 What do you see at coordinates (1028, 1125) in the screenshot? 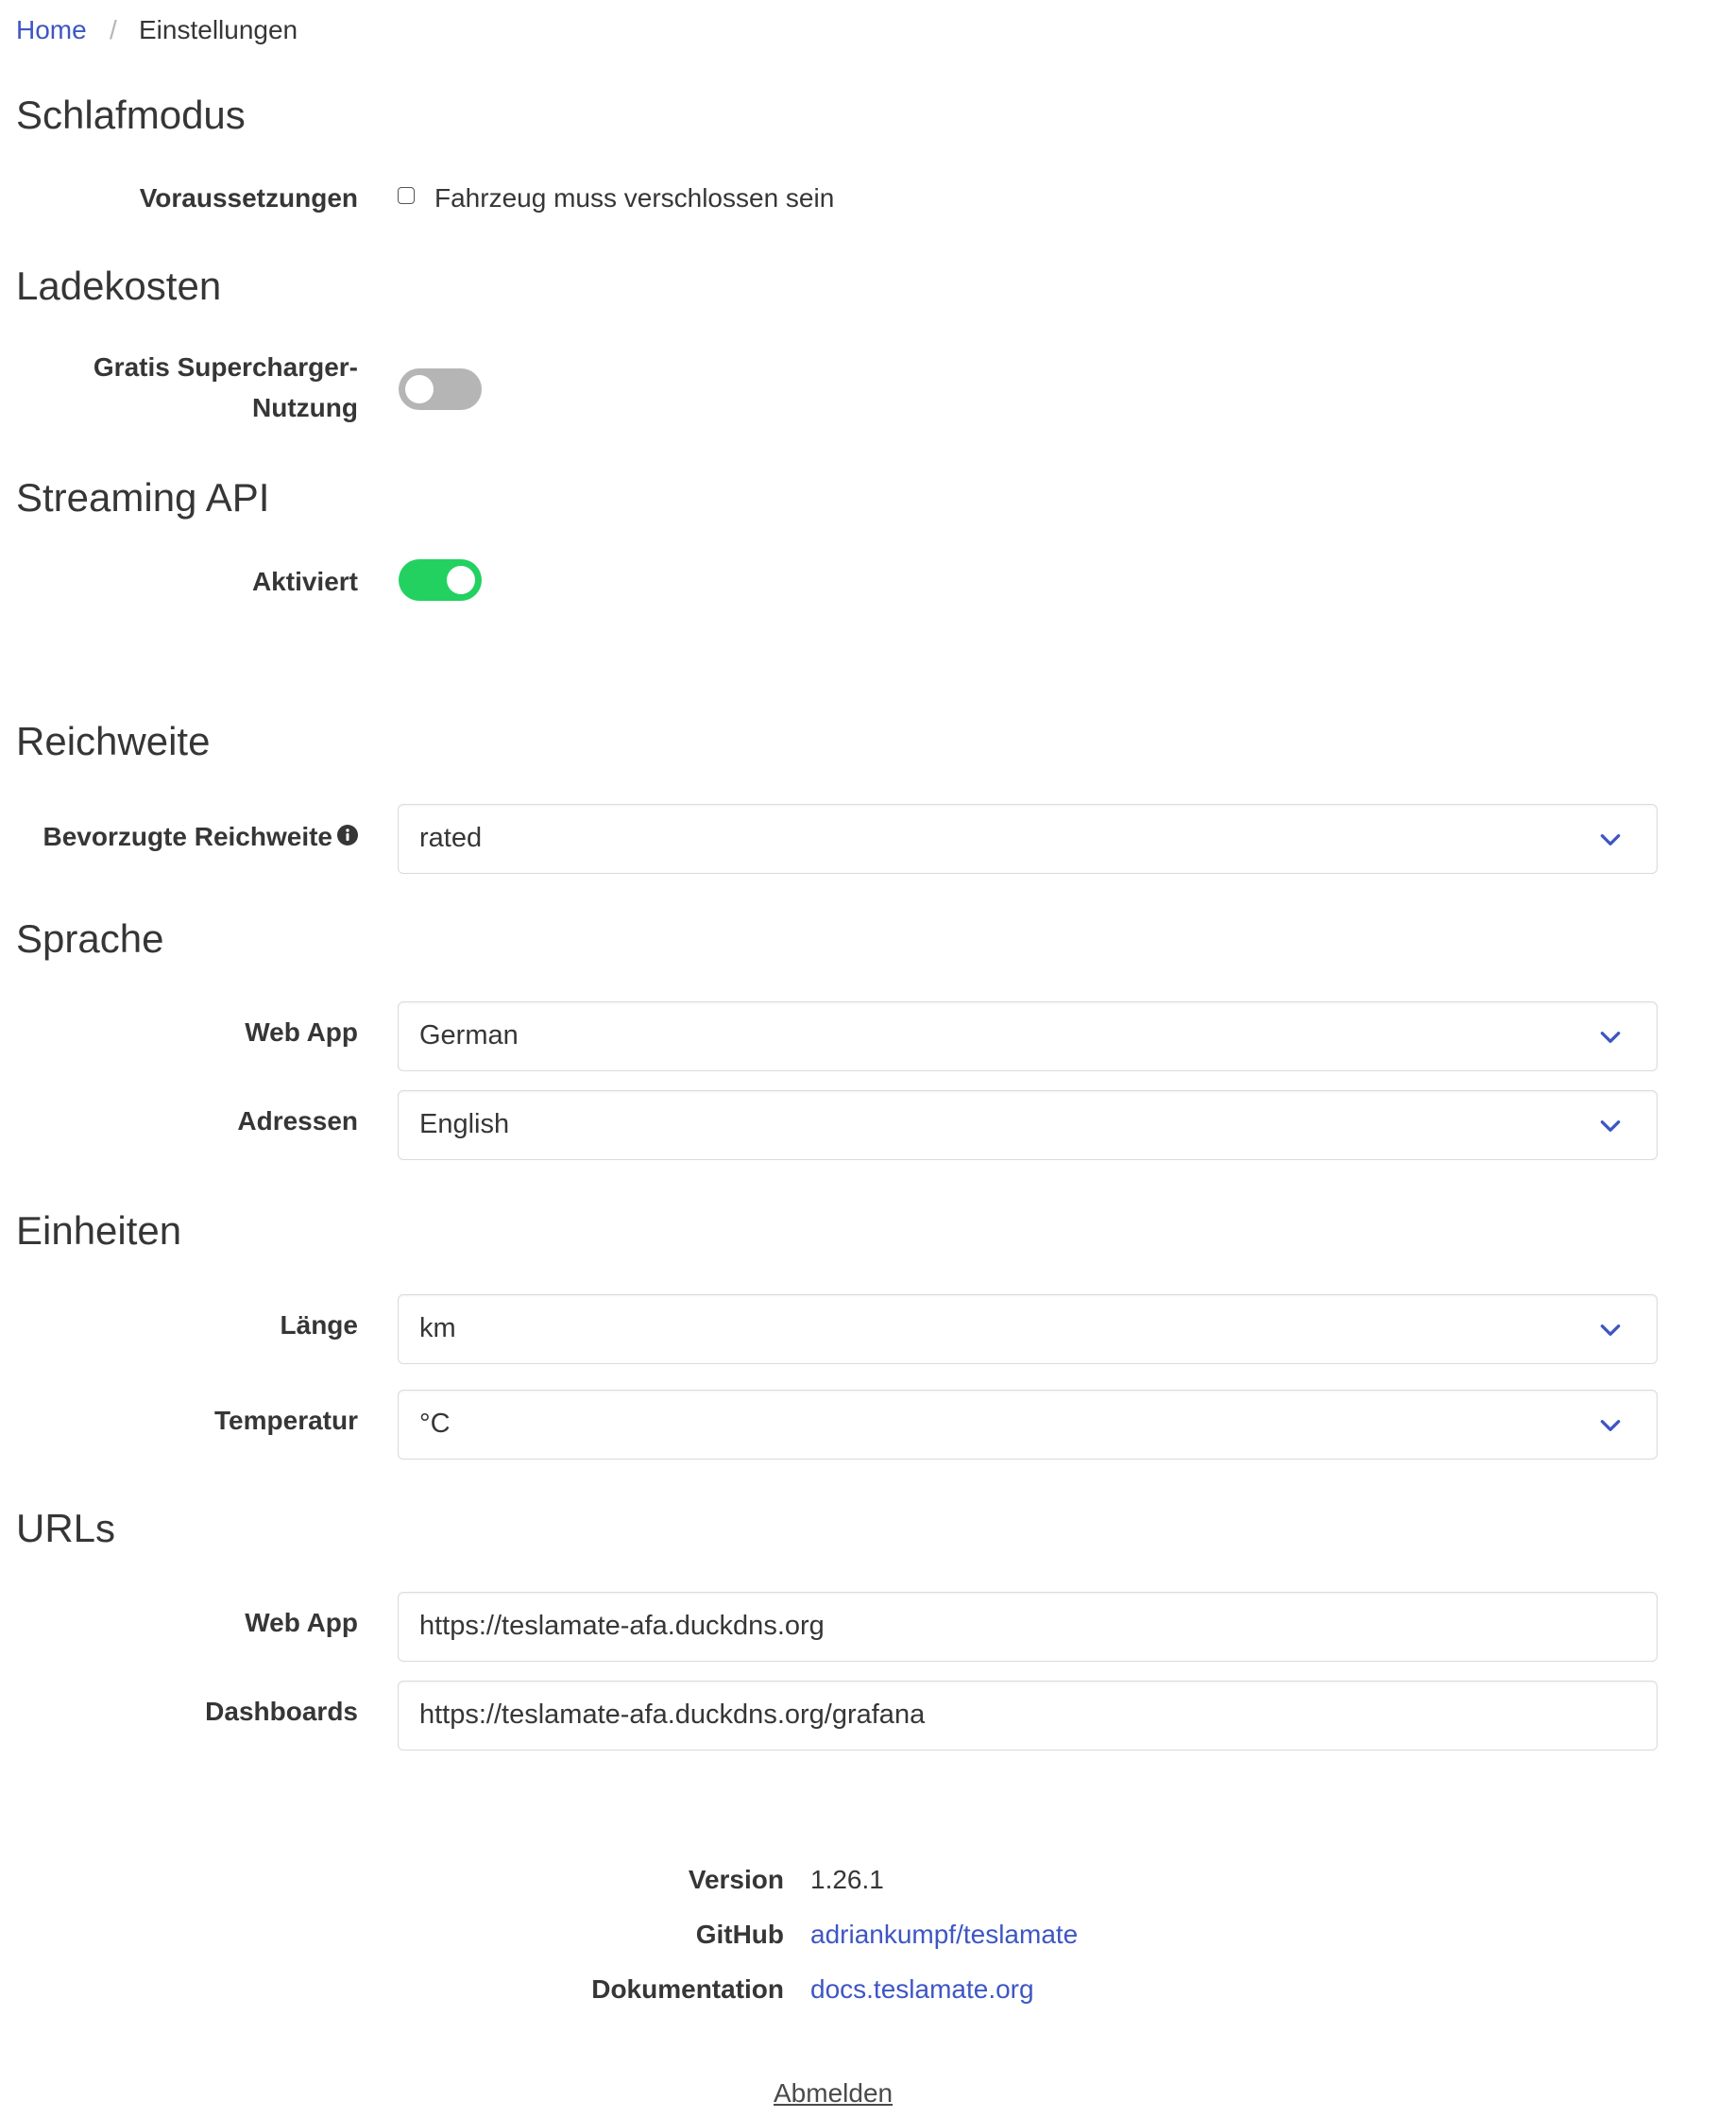
I see `addresses-language-select: English` at bounding box center [1028, 1125].